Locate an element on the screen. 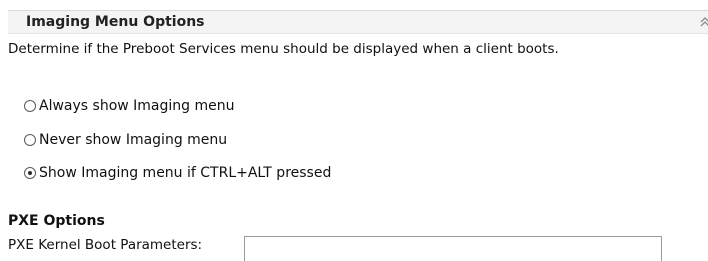 The height and width of the screenshot is (261, 708). double-chevron-up-icon is located at coordinates (703, 22).